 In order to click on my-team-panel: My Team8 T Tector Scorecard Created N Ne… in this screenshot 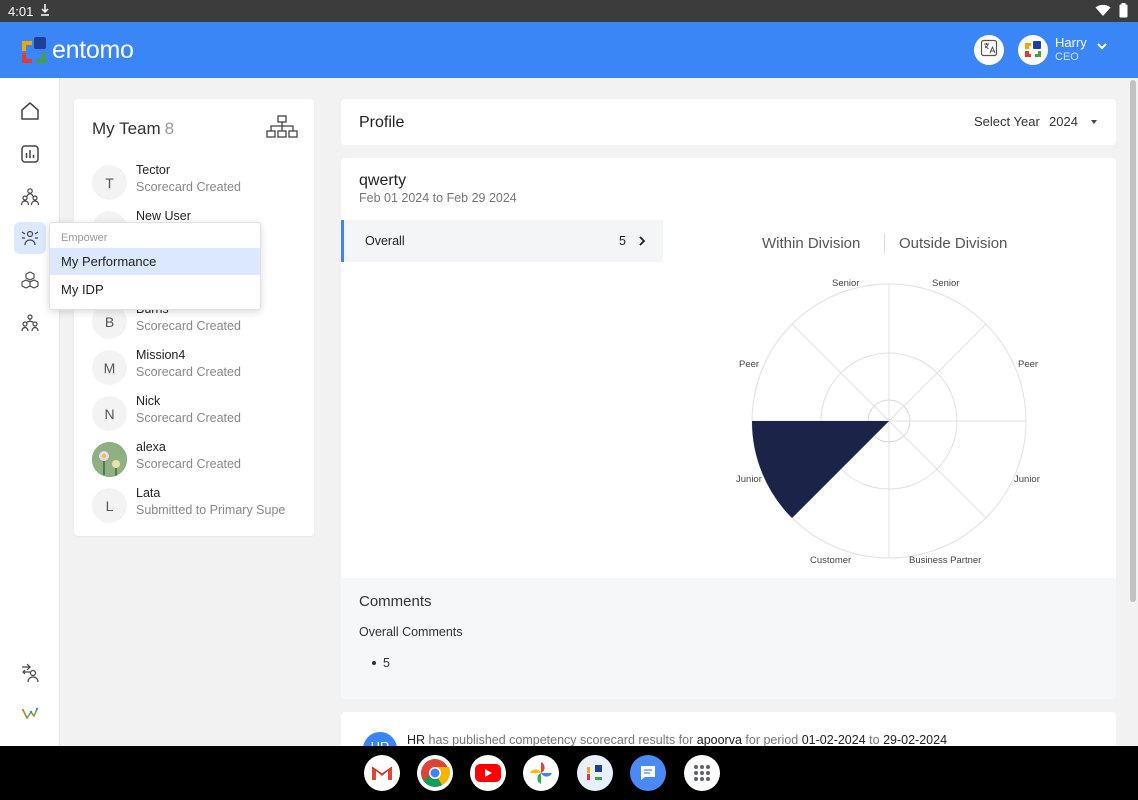, I will do `click(194, 317)`.